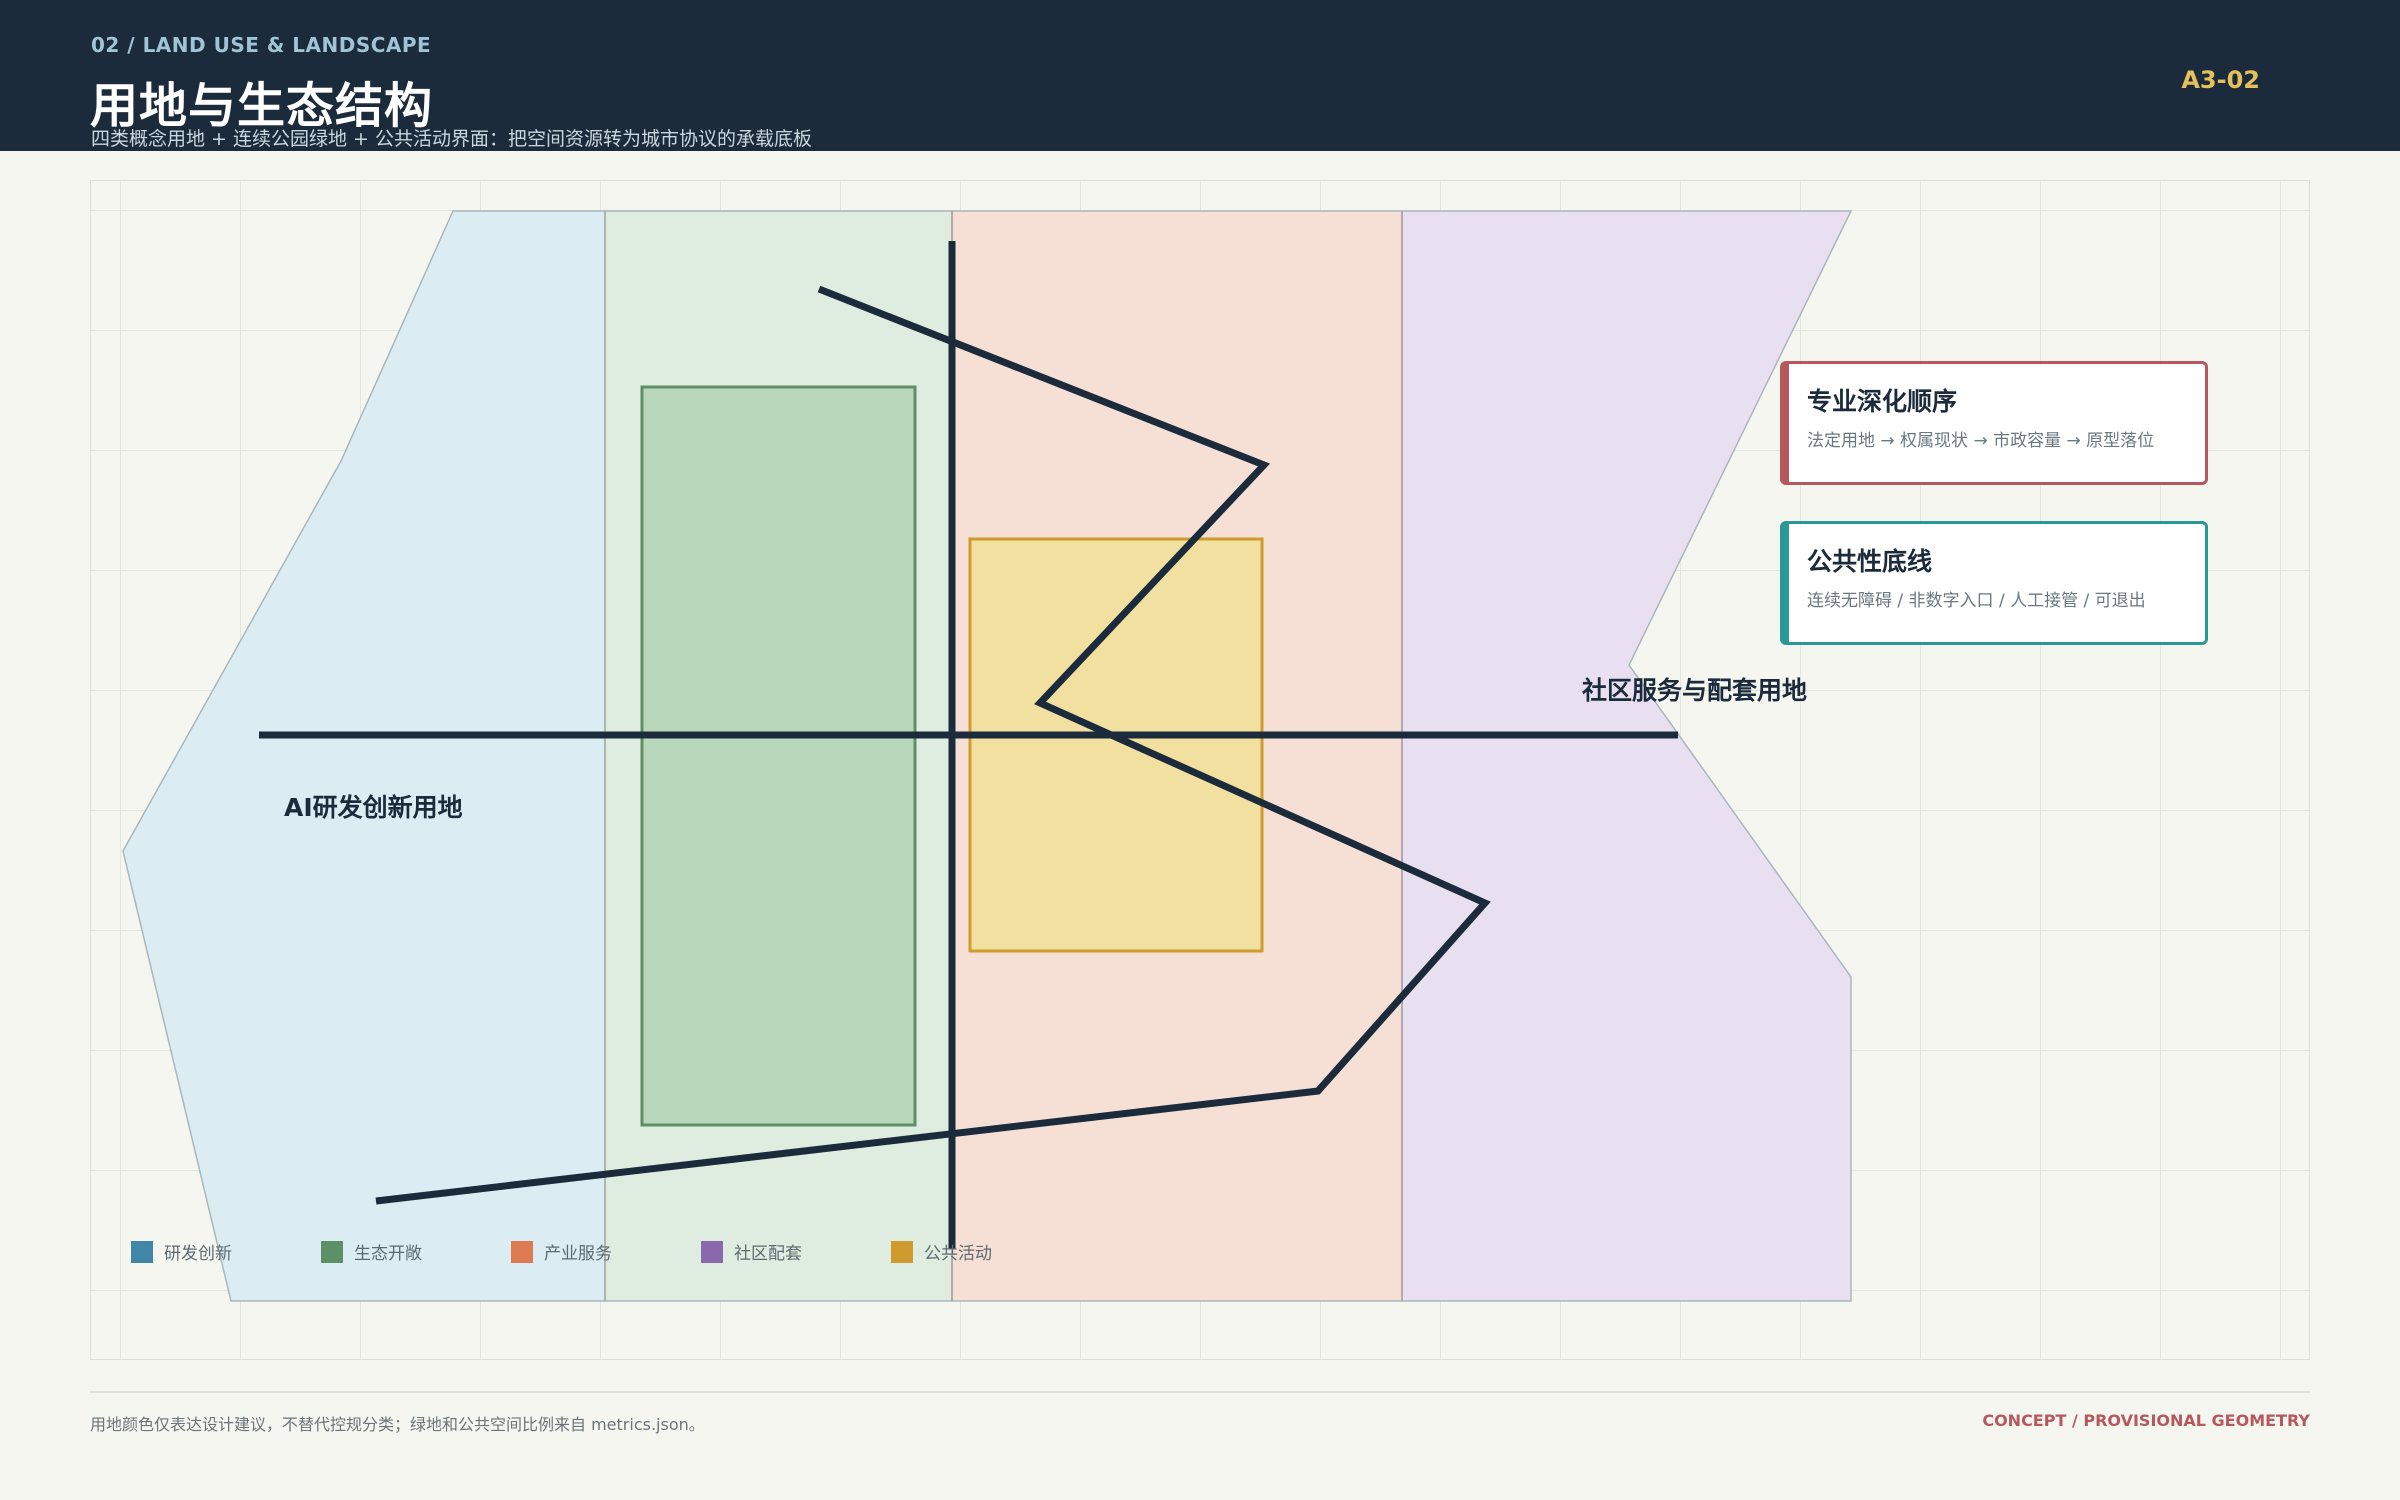 The image size is (2400, 1500). What do you see at coordinates (958, 1254) in the screenshot?
I see `legend-label-public: 公共活动` at bounding box center [958, 1254].